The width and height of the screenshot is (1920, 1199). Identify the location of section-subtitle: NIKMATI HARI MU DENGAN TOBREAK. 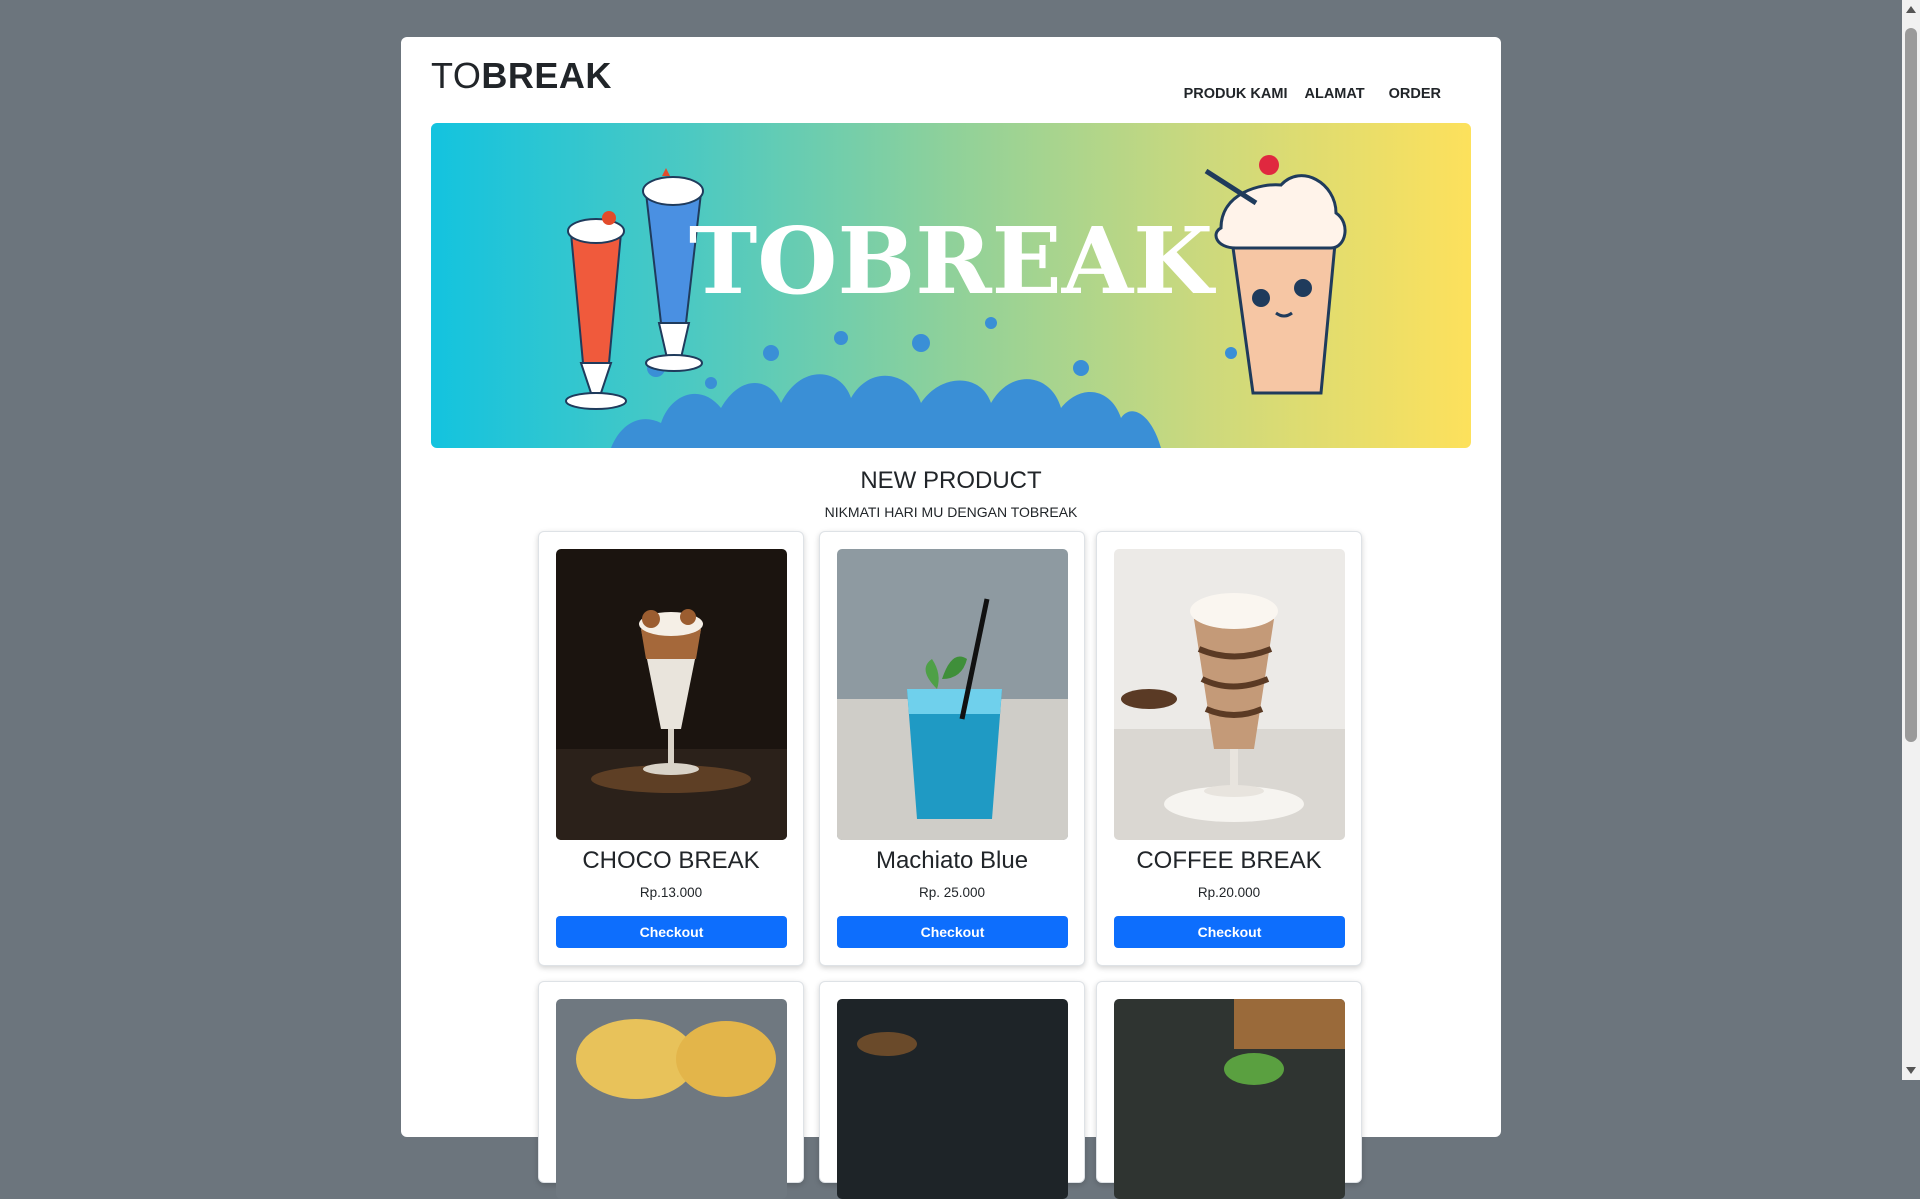
(951, 512).